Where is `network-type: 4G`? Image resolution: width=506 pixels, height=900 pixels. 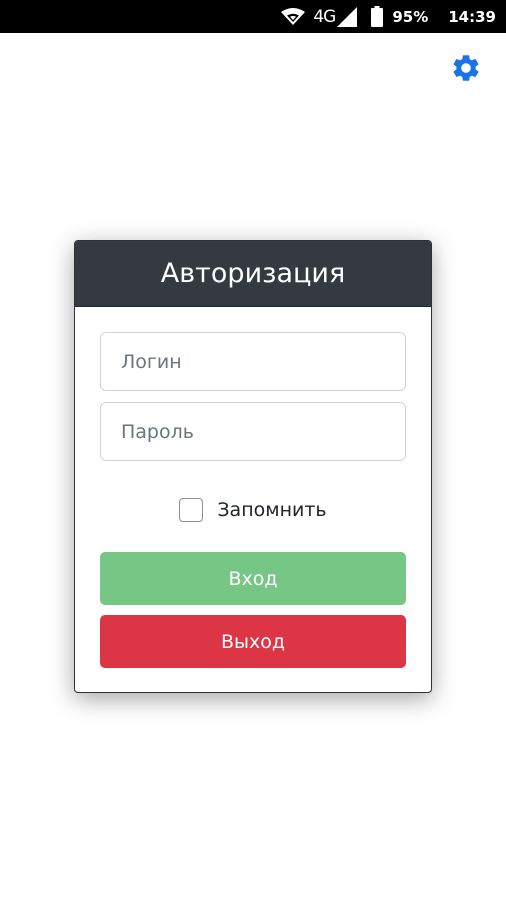 network-type: 4G is located at coordinates (324, 16).